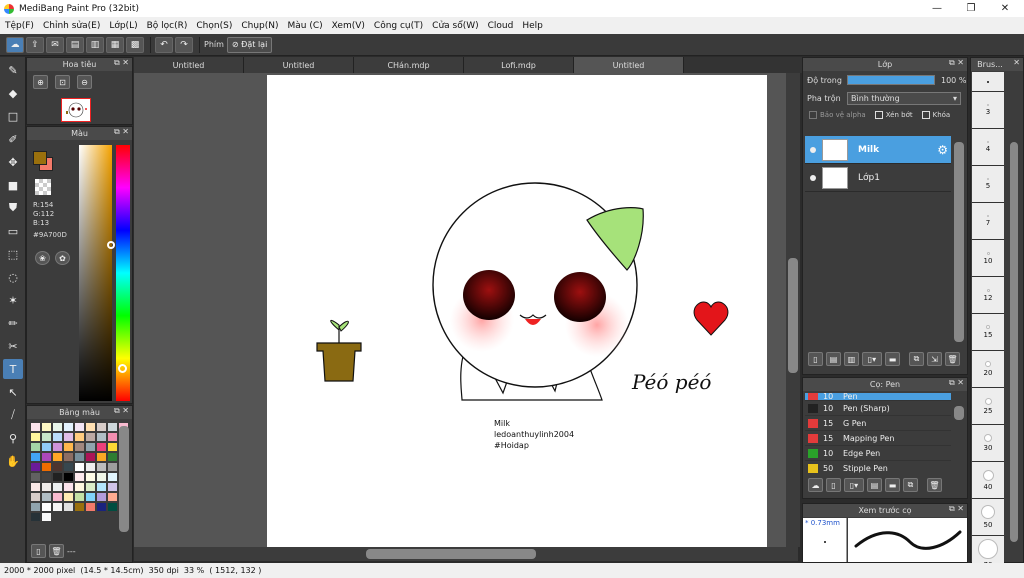 The height and width of the screenshot is (578, 1024). I want to click on sv-picker-handle, so click(111, 245).